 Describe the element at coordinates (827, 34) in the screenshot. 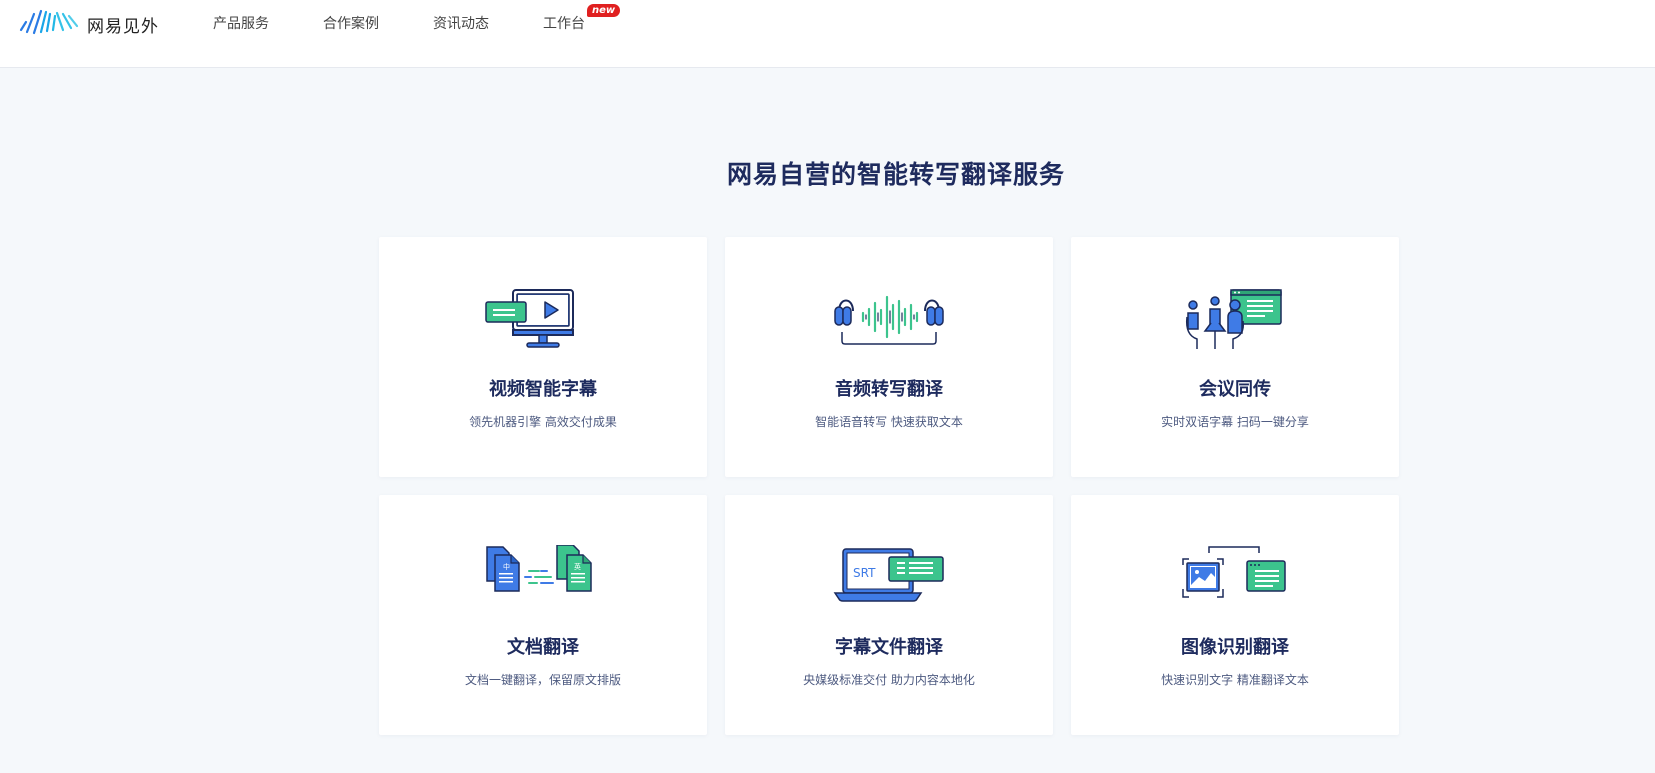

I see `top-navigation-bar: 网易见外 产品服务 合作案例 资讯动态 工作台 new` at that location.